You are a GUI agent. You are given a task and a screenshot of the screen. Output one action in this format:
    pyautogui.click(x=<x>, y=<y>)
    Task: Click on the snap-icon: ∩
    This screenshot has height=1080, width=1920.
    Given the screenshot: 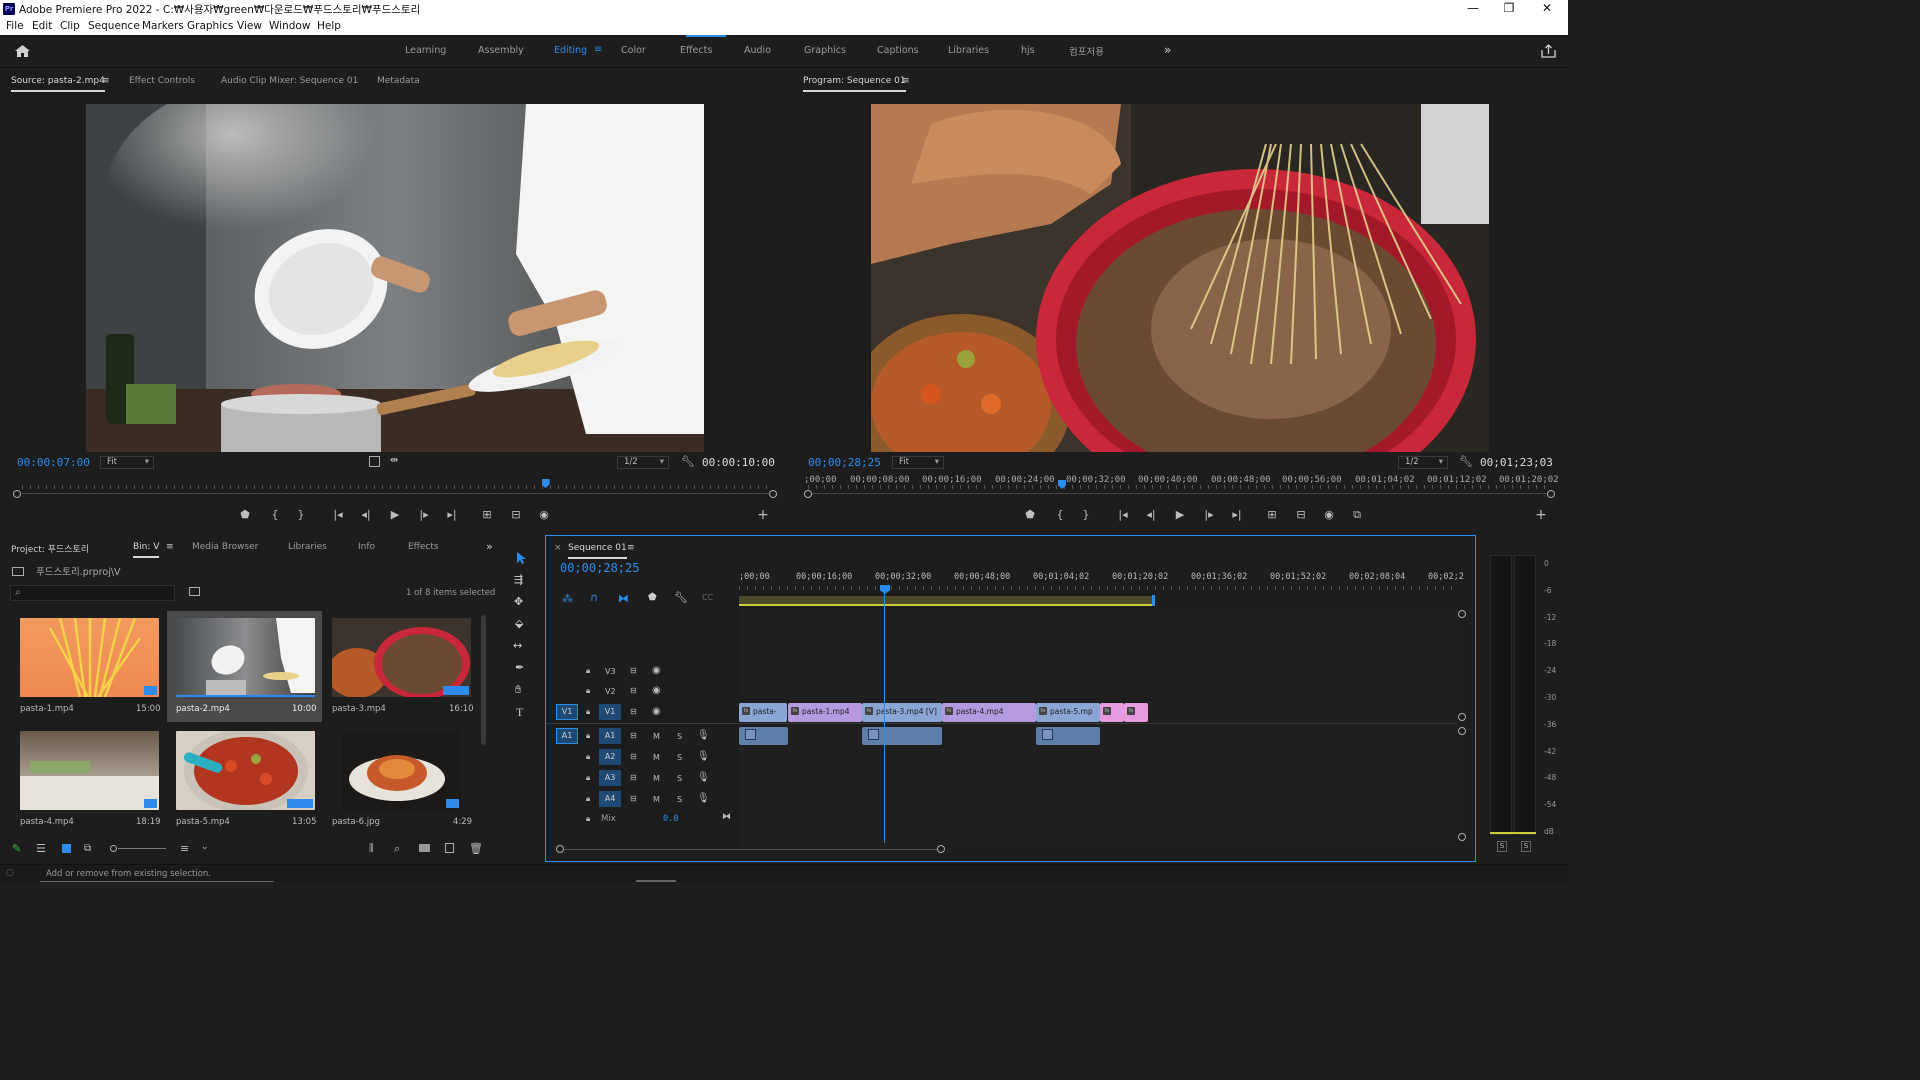 What is the action you would take?
    pyautogui.click(x=594, y=597)
    